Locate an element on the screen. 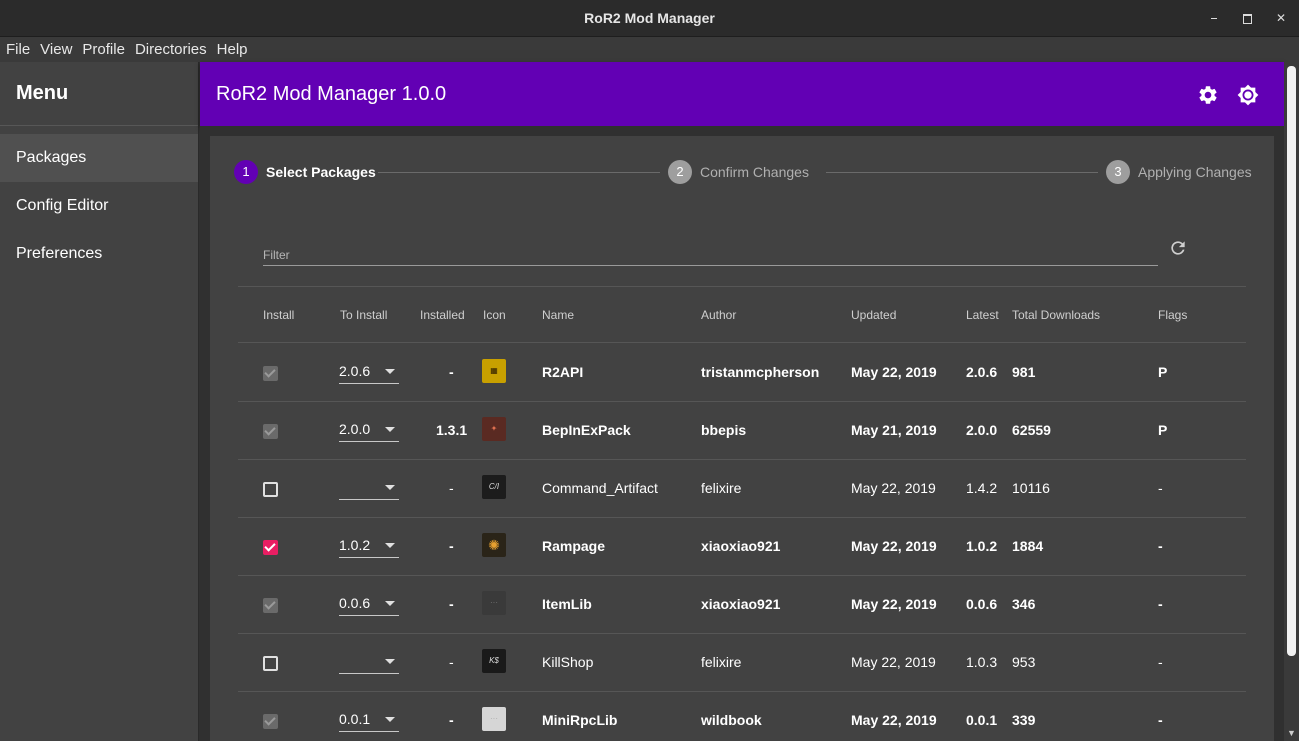  step-label: Confirm Changes is located at coordinates (754, 172).